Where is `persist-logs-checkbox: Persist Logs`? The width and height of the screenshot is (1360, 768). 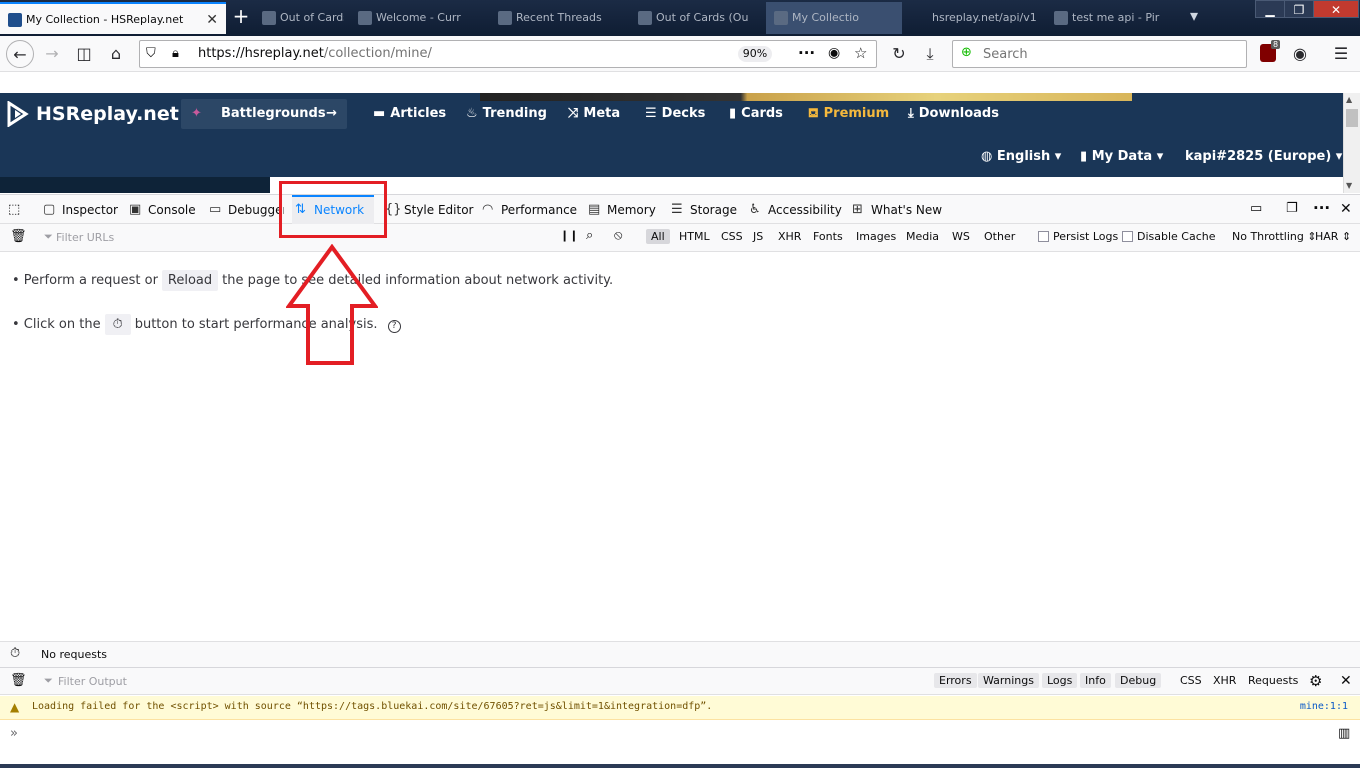
persist-logs-checkbox: Persist Logs is located at coordinates (1078, 236).